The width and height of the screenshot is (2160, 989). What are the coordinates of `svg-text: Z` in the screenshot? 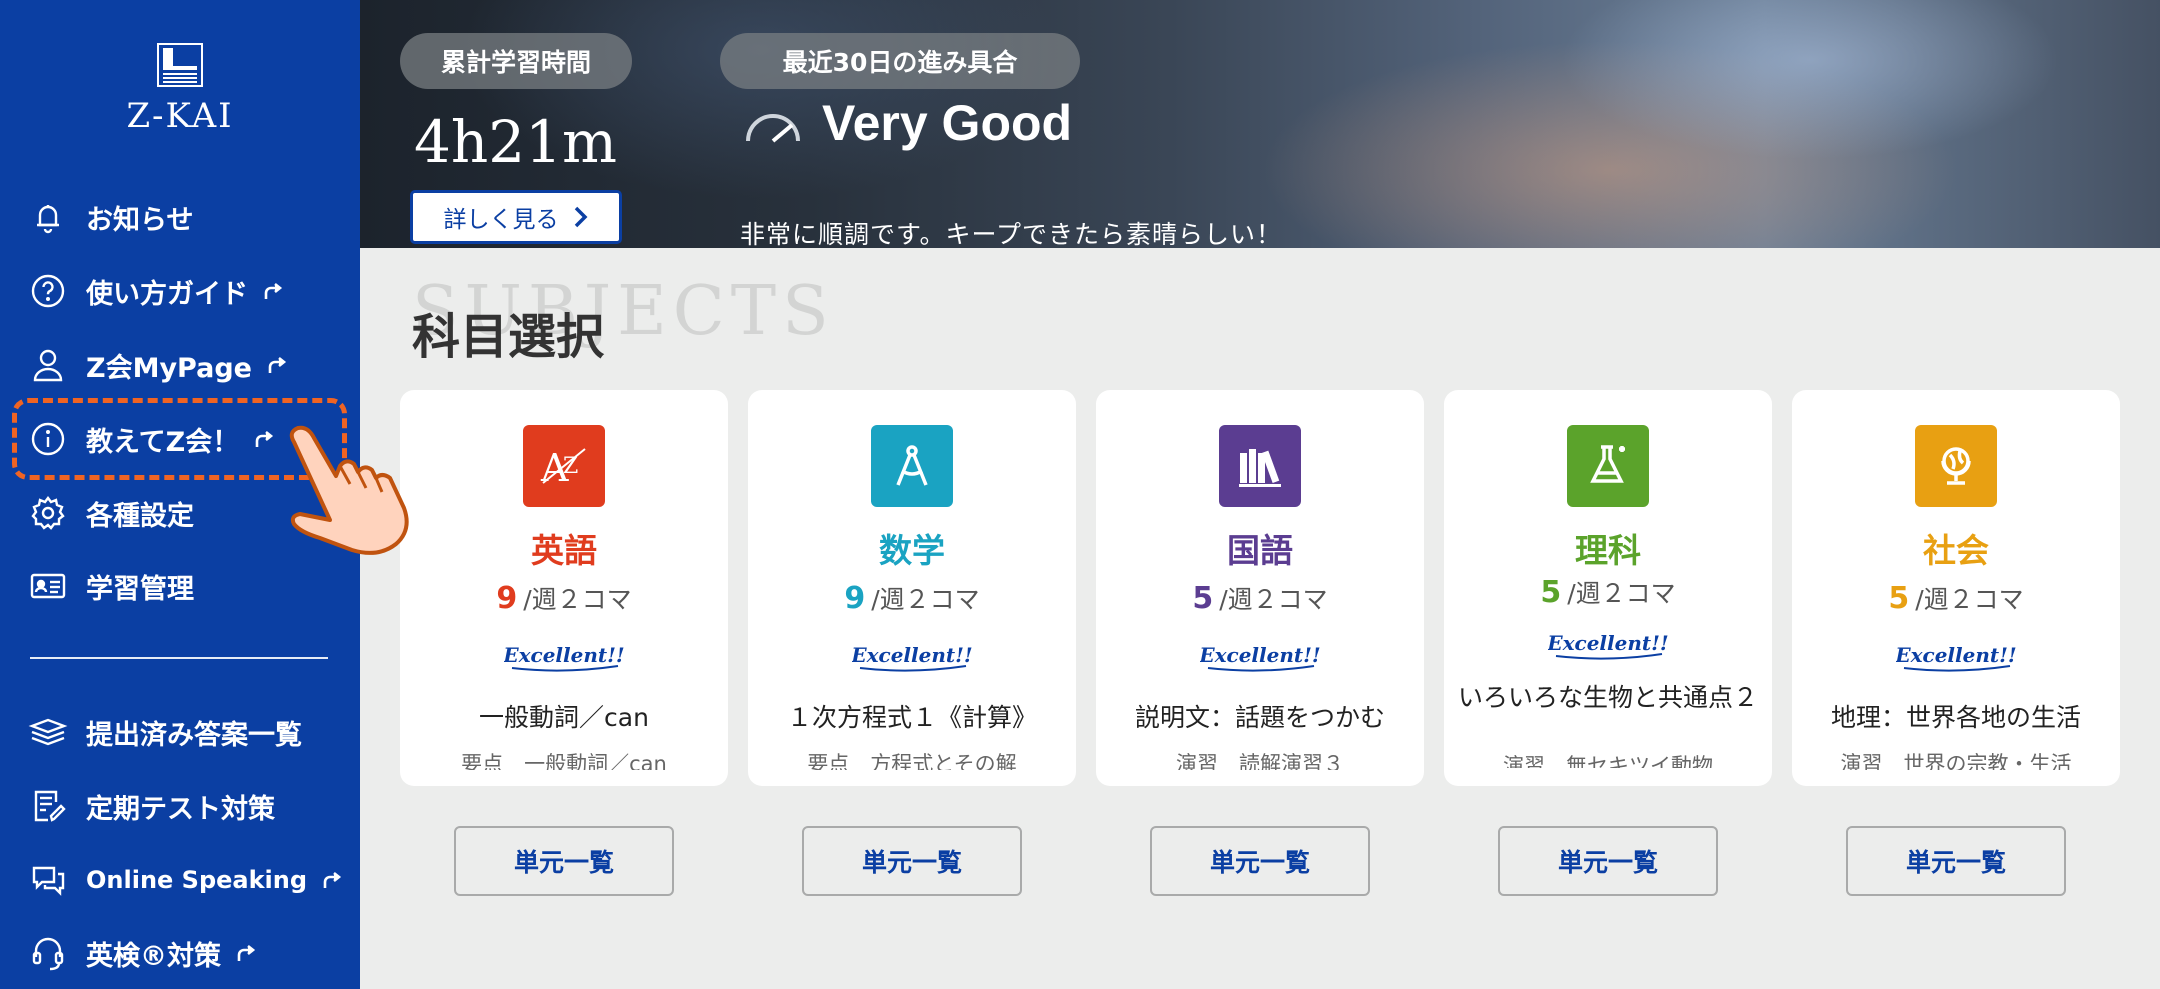 It's located at (570, 466).